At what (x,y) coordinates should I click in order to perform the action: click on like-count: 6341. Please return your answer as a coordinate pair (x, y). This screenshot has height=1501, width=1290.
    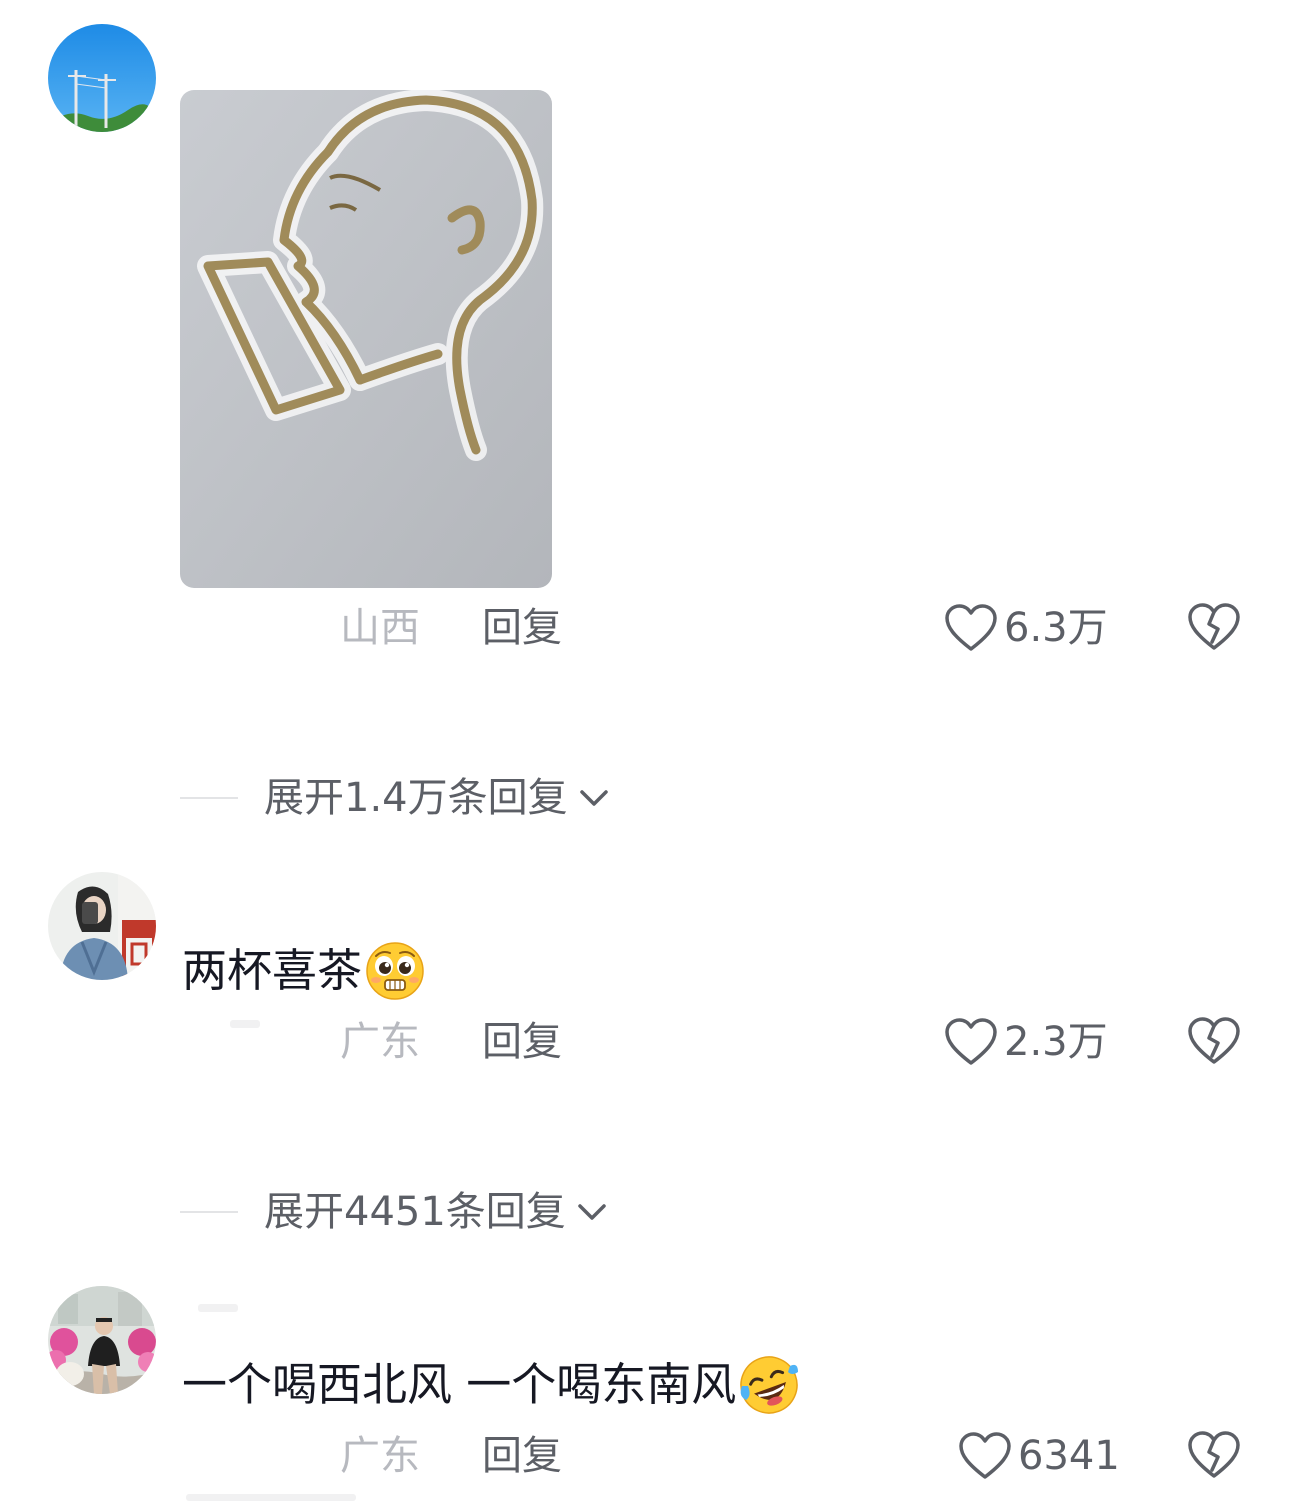
    Looking at the image, I should click on (1069, 1456).